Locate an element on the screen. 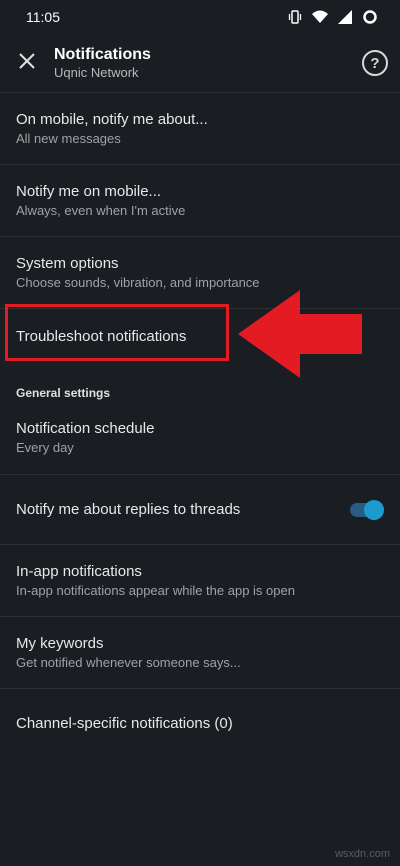 Image resolution: width=400 pixels, height=866 pixels. list-item-title: Channel-specific notifications (0) is located at coordinates (124, 723).